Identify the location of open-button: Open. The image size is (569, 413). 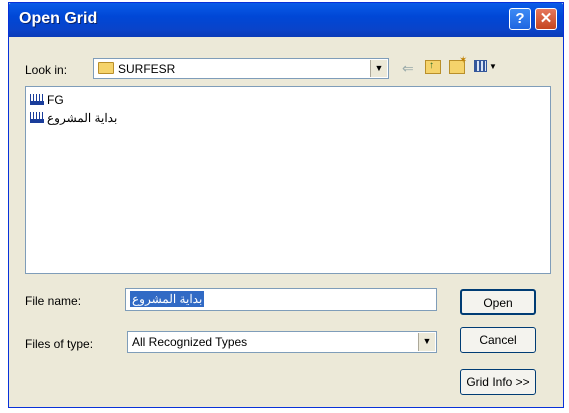
(498, 302).